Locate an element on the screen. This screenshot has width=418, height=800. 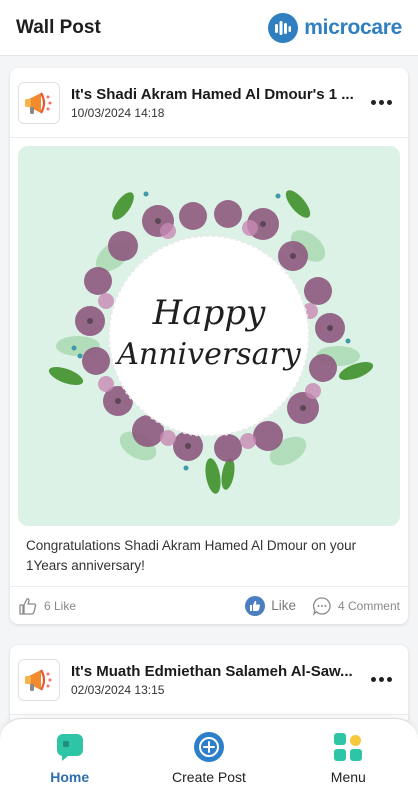
menu-grid-icon is located at coordinates (348, 747).